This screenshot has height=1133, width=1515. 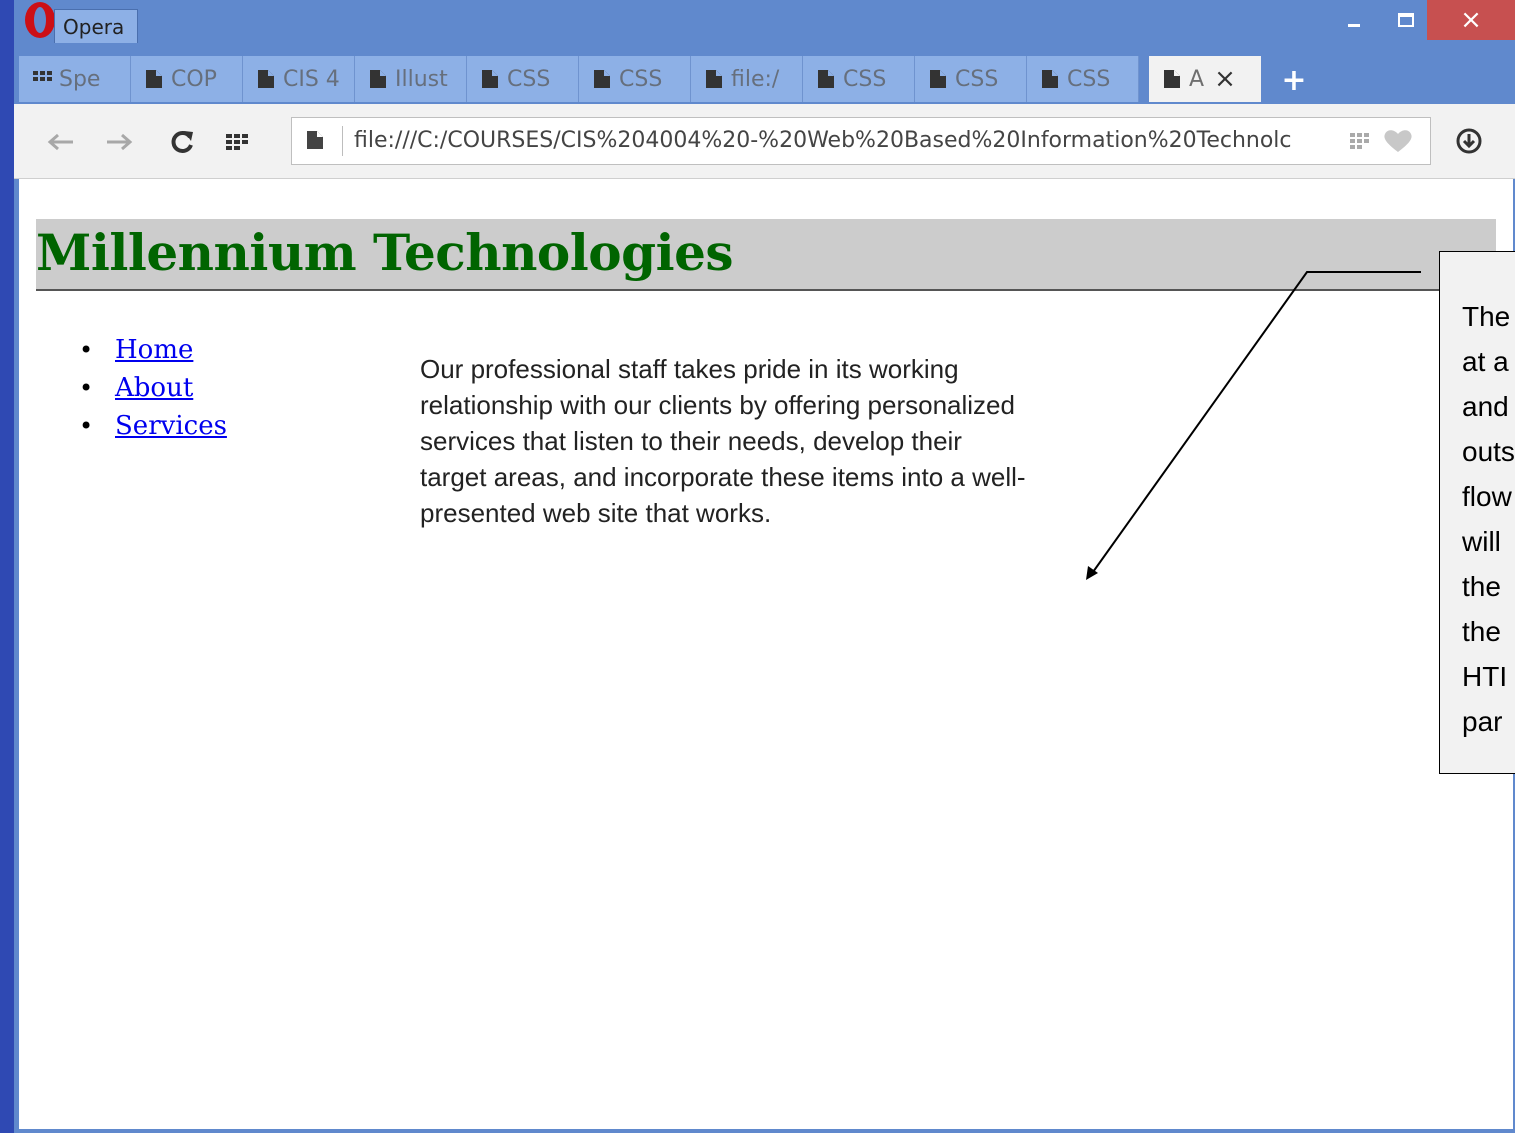 I want to click on close-icon: ×, so click(x=1471, y=20).